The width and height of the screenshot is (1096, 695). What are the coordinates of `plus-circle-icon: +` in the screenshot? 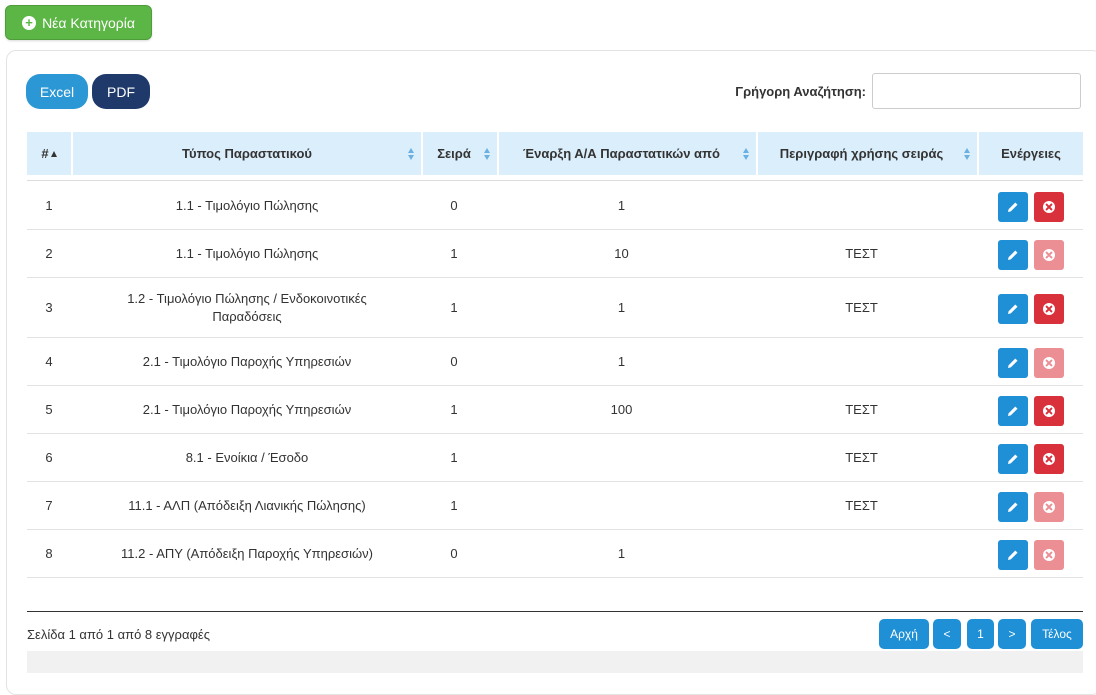 It's located at (29, 22).